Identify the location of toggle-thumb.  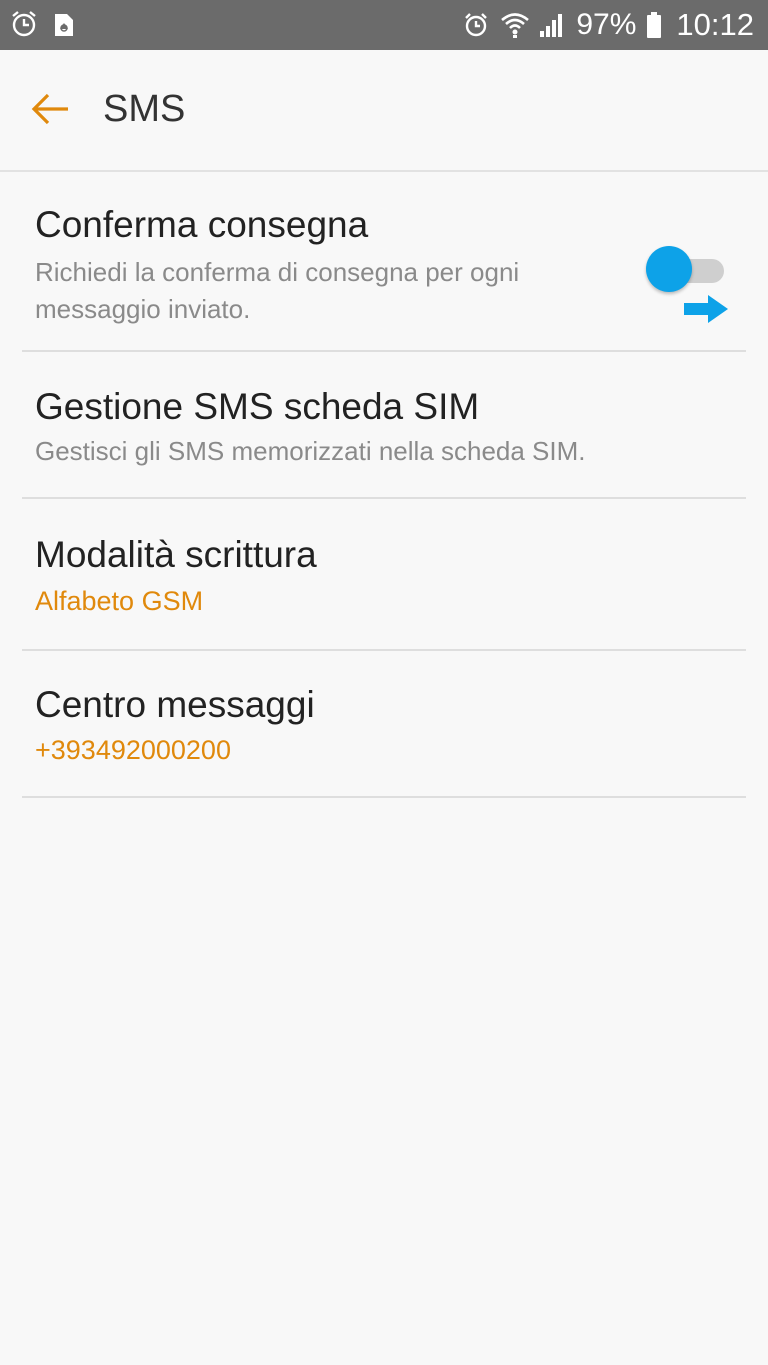
(669, 269).